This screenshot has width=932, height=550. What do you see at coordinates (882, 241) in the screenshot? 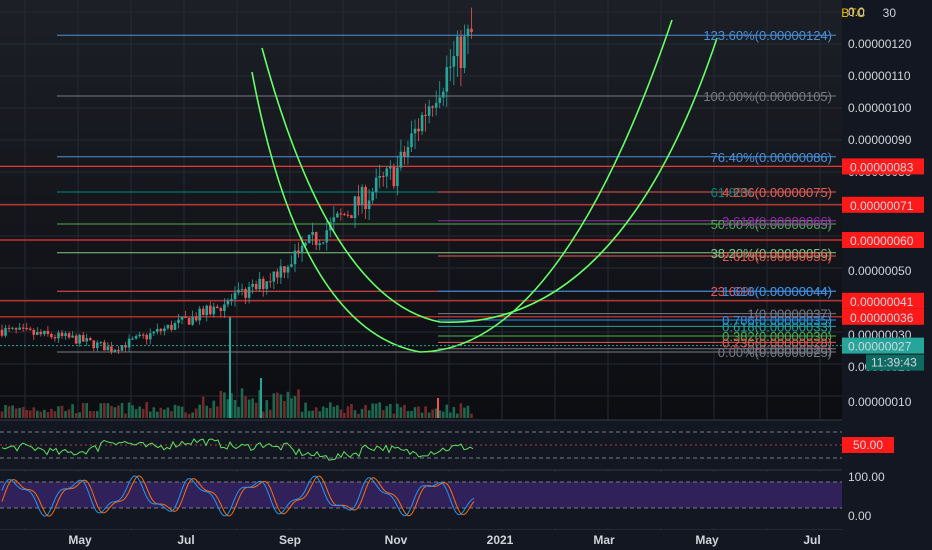
I see `level-badge-label: 0.00000060` at bounding box center [882, 241].